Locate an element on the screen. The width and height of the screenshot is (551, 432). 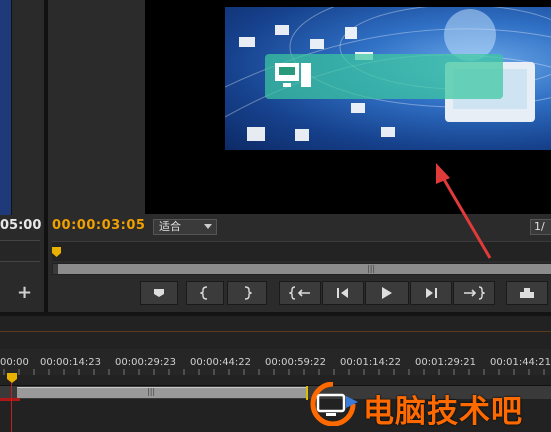
resolution-select: 1/ is located at coordinates (540, 227).